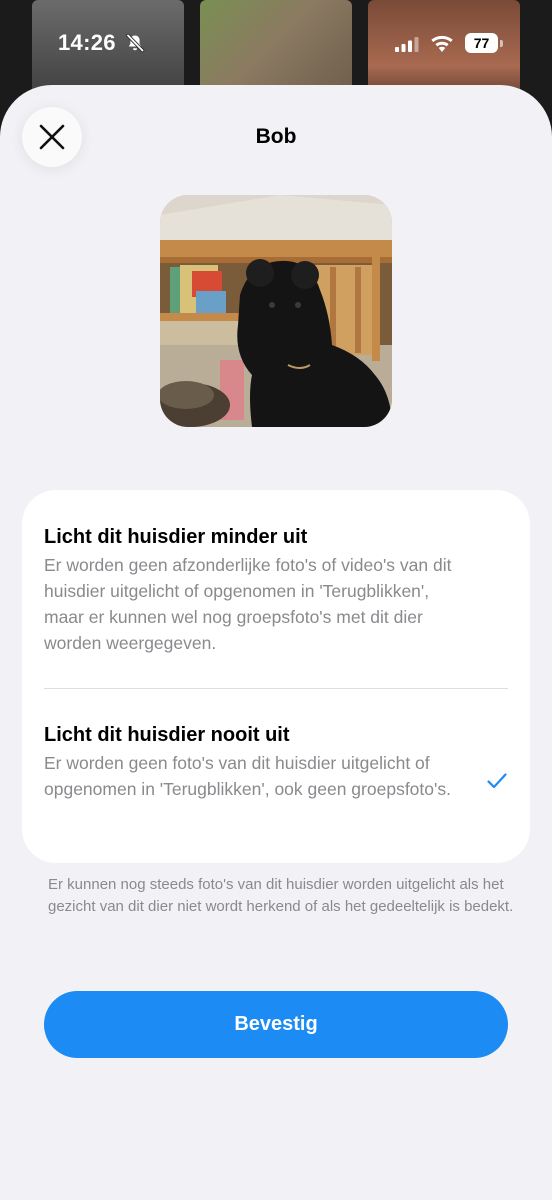 The image size is (552, 1200). I want to click on sheet-title: Bob, so click(276, 136).